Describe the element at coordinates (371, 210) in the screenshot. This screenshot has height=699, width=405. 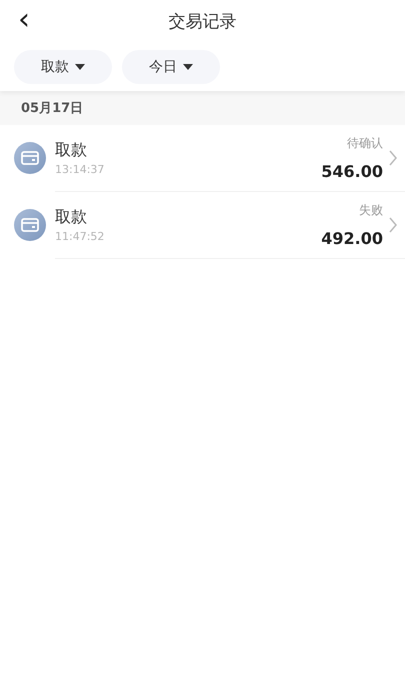
I see `transaction-status: 失败` at that location.